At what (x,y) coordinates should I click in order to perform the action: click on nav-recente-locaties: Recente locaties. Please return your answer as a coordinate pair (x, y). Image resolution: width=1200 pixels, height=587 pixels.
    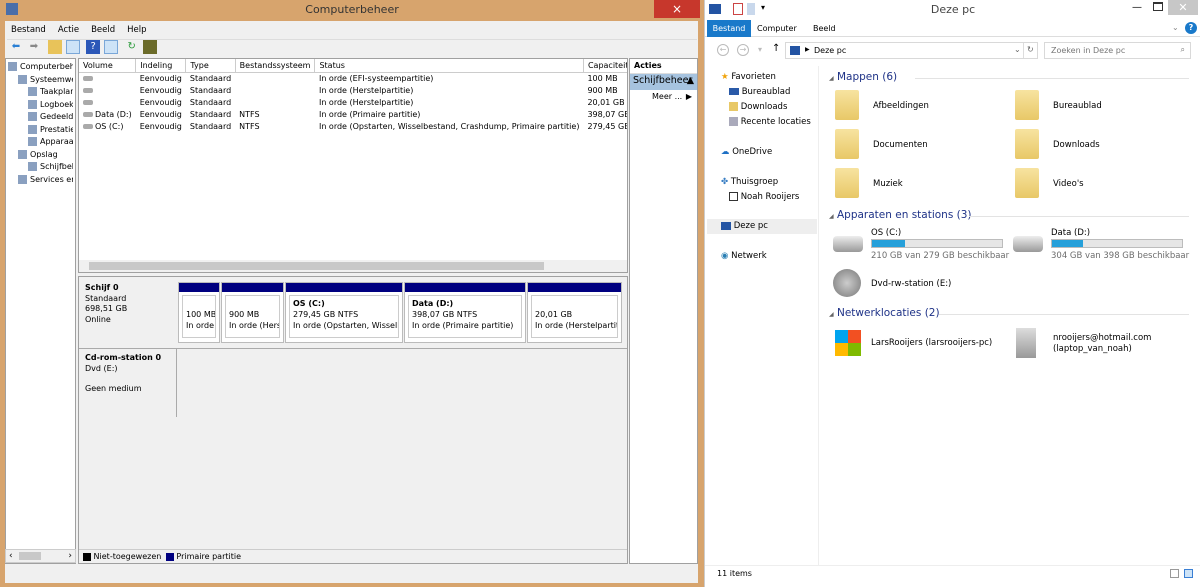
    Looking at the image, I should click on (770, 122).